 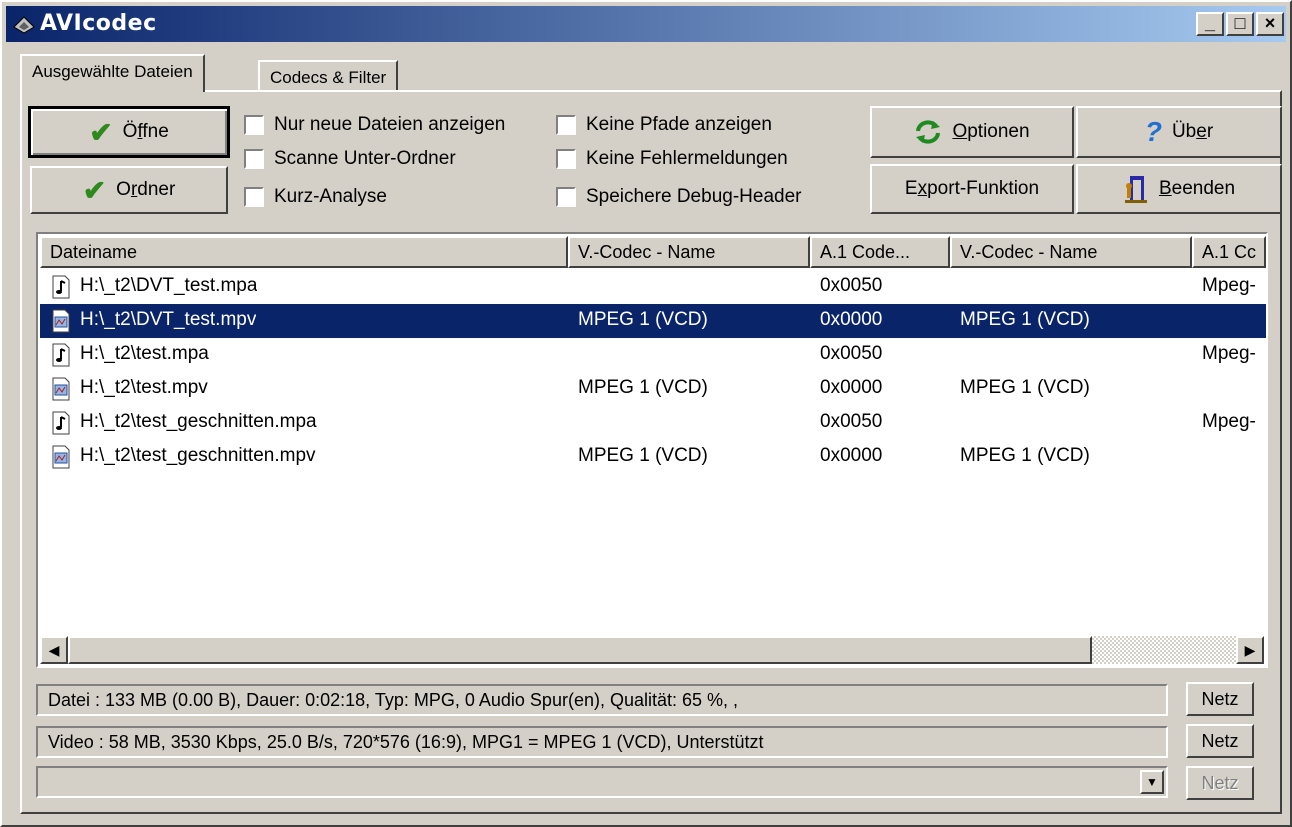 I want to click on options-button: Optionen, so click(x=972, y=132).